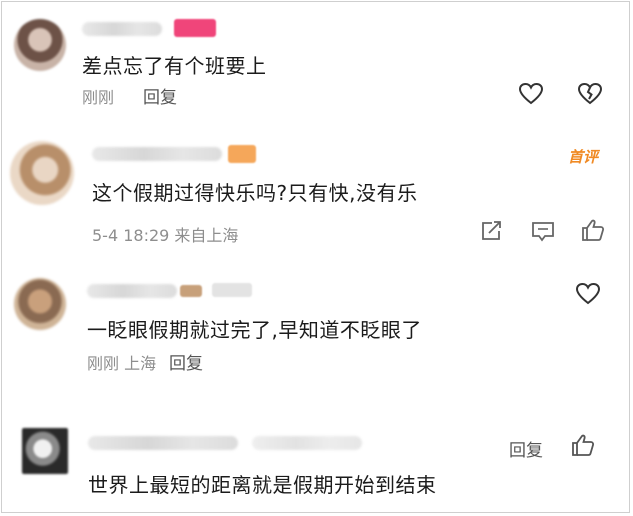 The width and height of the screenshot is (633, 516). What do you see at coordinates (543, 231) in the screenshot?
I see `comment-icon` at bounding box center [543, 231].